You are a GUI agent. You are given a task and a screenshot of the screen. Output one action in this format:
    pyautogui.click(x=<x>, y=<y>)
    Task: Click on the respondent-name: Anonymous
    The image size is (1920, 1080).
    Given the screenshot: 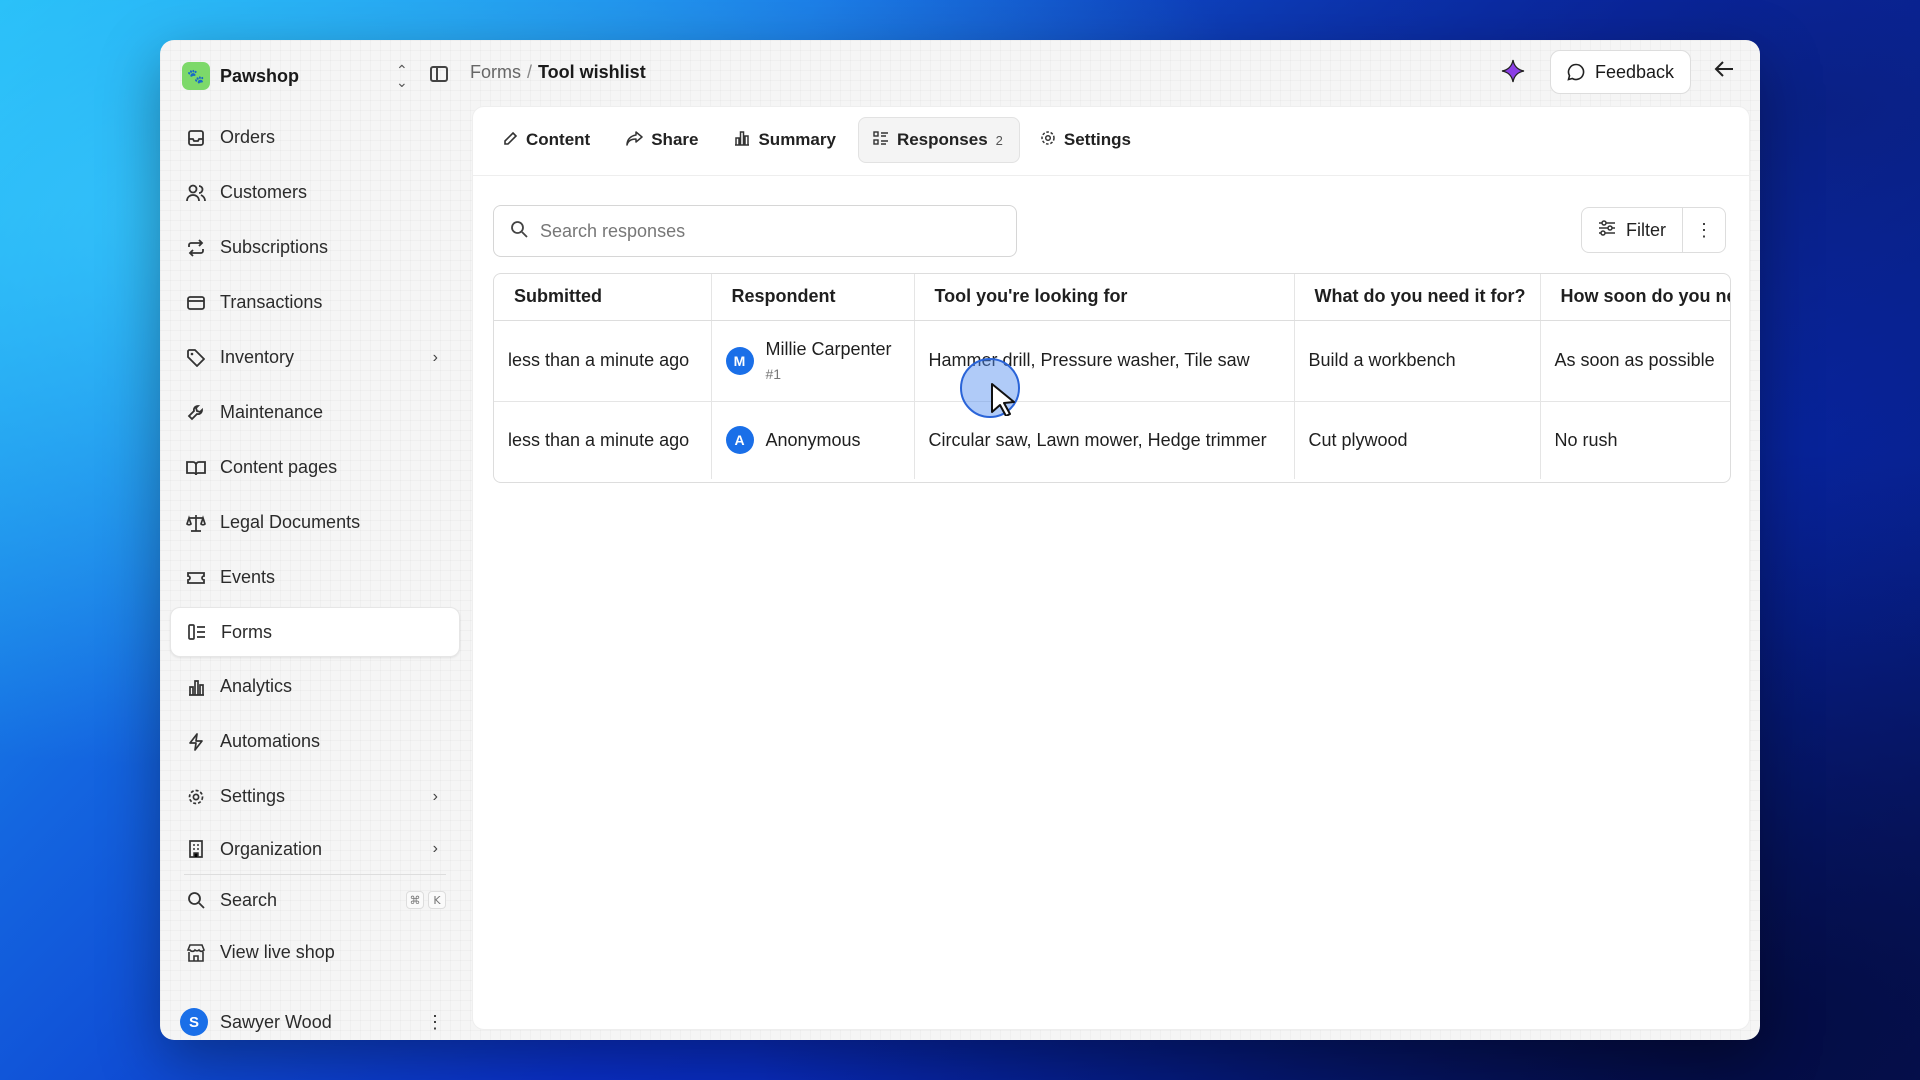 What is the action you would take?
    pyautogui.click(x=813, y=440)
    